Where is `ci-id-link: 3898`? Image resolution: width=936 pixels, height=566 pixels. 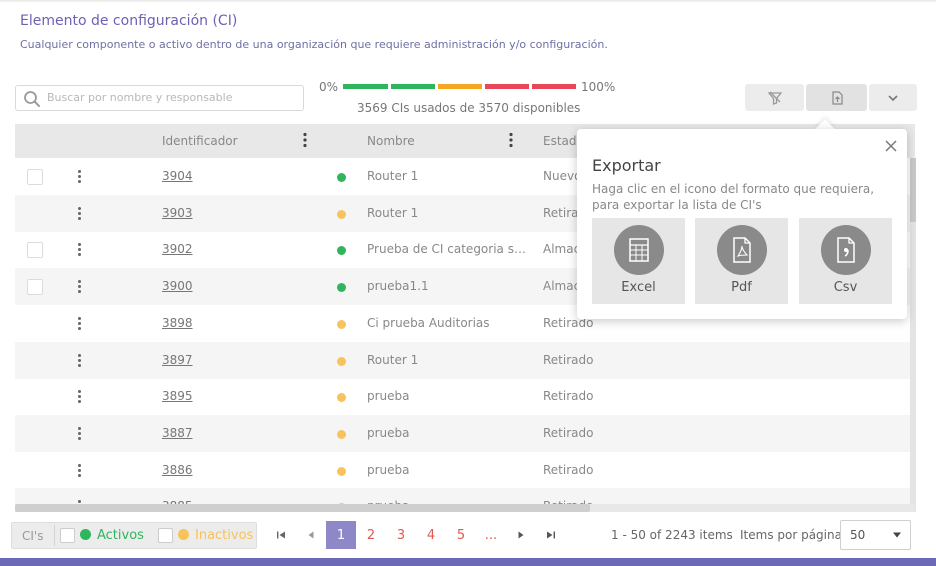 ci-id-link: 3898 is located at coordinates (177, 323).